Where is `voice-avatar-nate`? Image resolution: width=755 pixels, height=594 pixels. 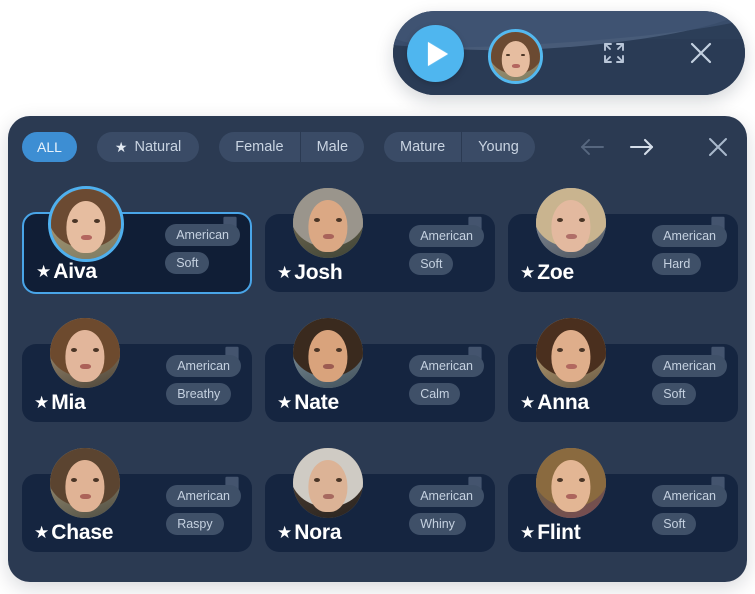
voice-avatar-nate is located at coordinates (328, 353).